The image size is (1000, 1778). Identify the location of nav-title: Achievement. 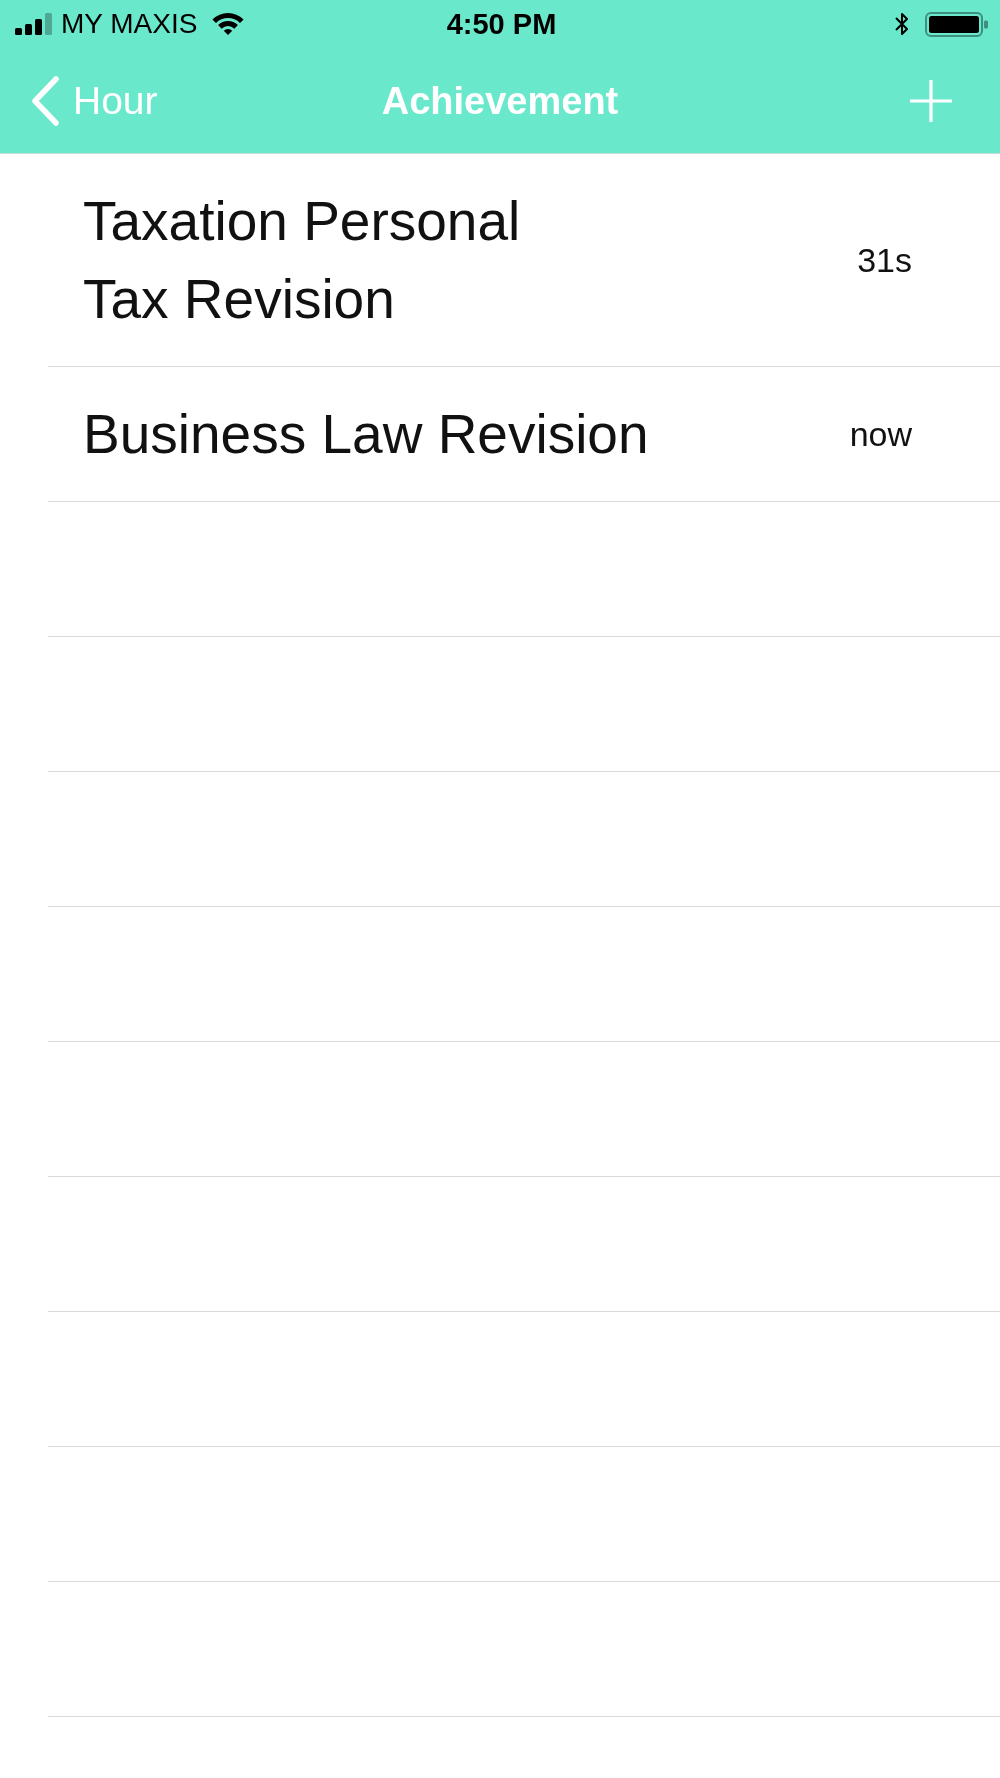
(500, 101).